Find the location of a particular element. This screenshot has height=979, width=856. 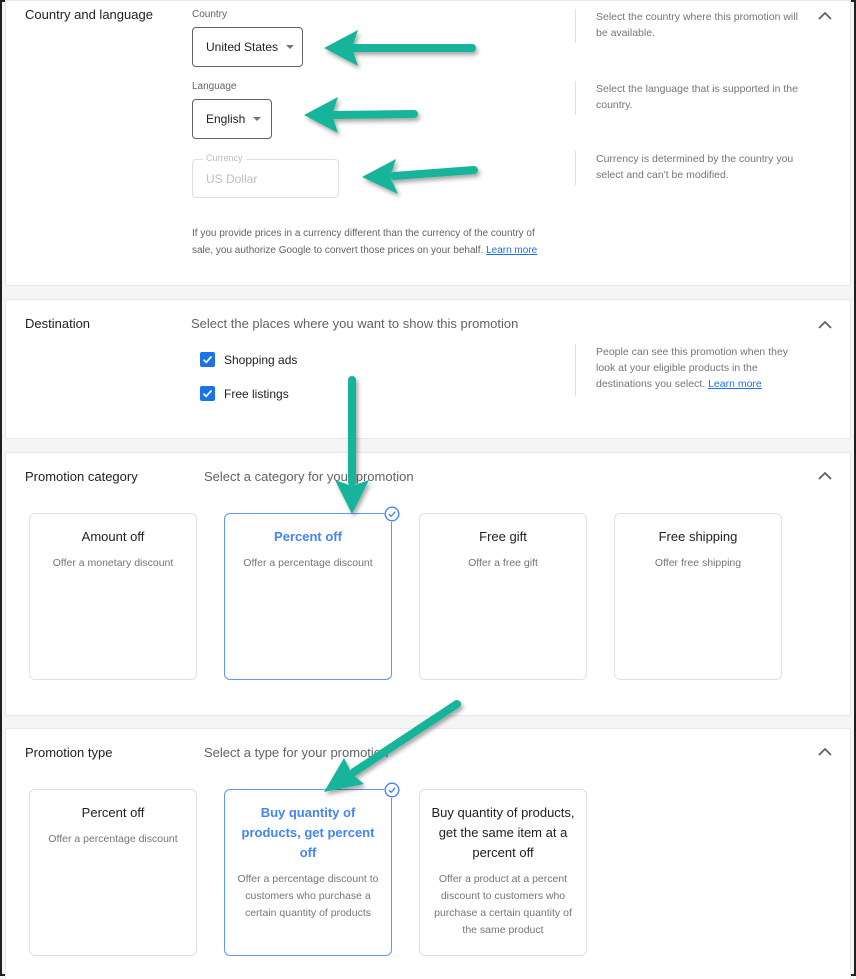

checkbox-label: Free listings is located at coordinates (256, 393).